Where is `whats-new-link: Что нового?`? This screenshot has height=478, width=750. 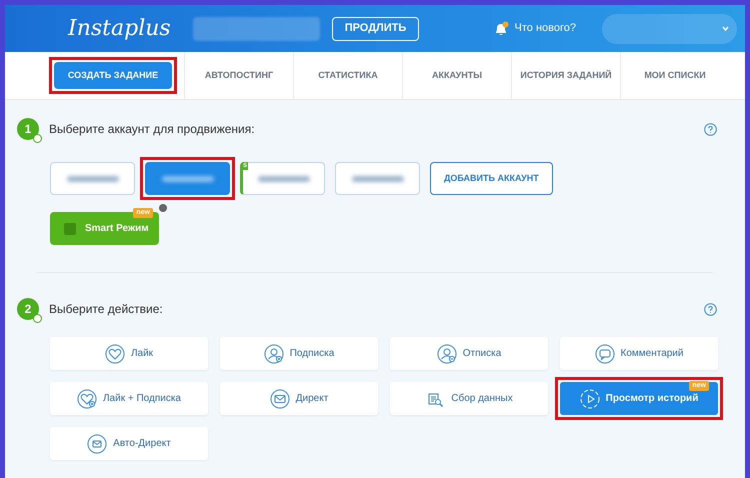
whats-new-link: Что нового? is located at coordinates (545, 28).